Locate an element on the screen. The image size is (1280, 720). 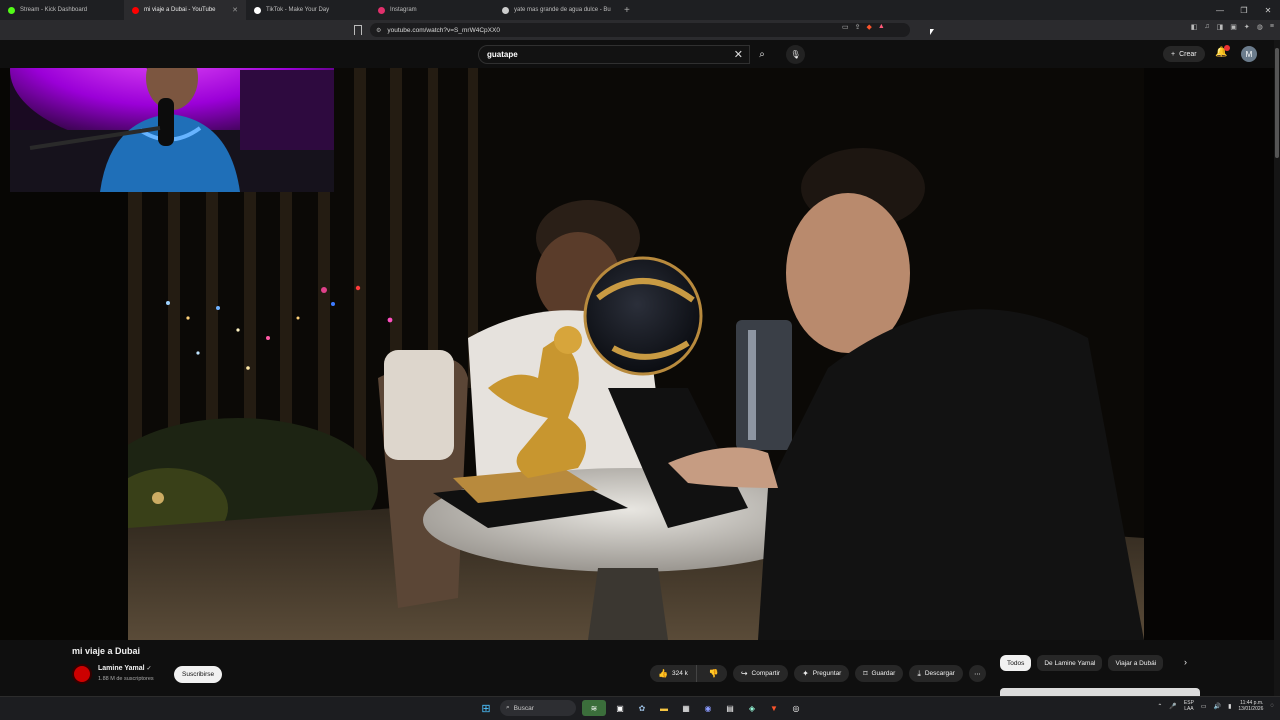
tab-kick: Stream - Kick Dashboard is located at coordinates (62, 10).